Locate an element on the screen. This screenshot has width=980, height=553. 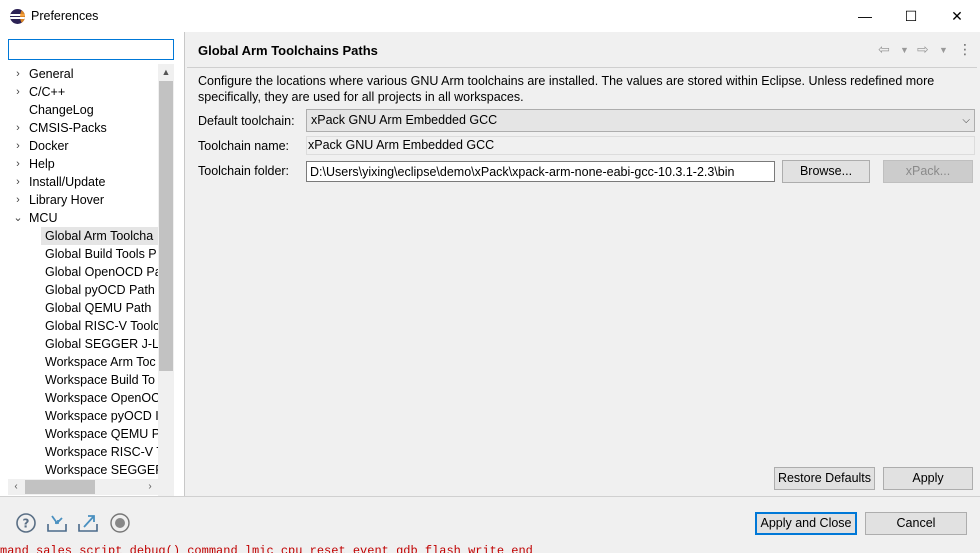
apply-and-close-button: Apply and Close is located at coordinates (806, 523).